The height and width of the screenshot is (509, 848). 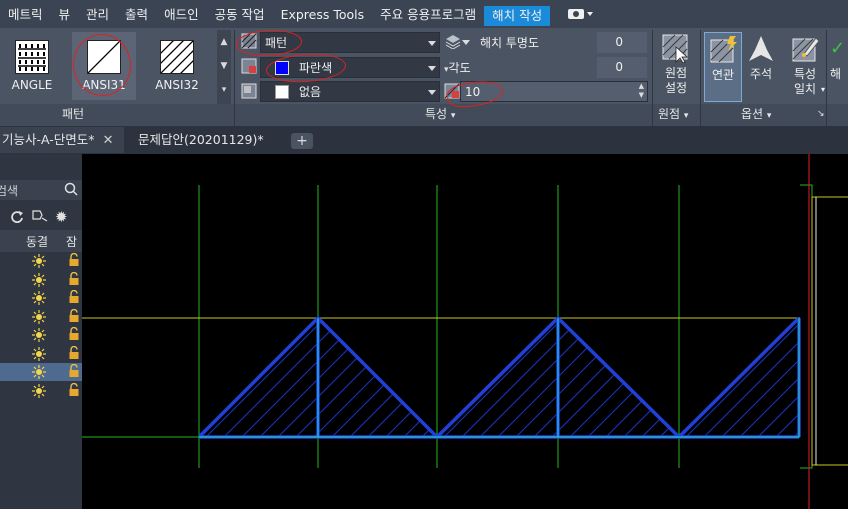 What do you see at coordinates (65, 14) in the screenshot?
I see `menu-view: 뷰` at bounding box center [65, 14].